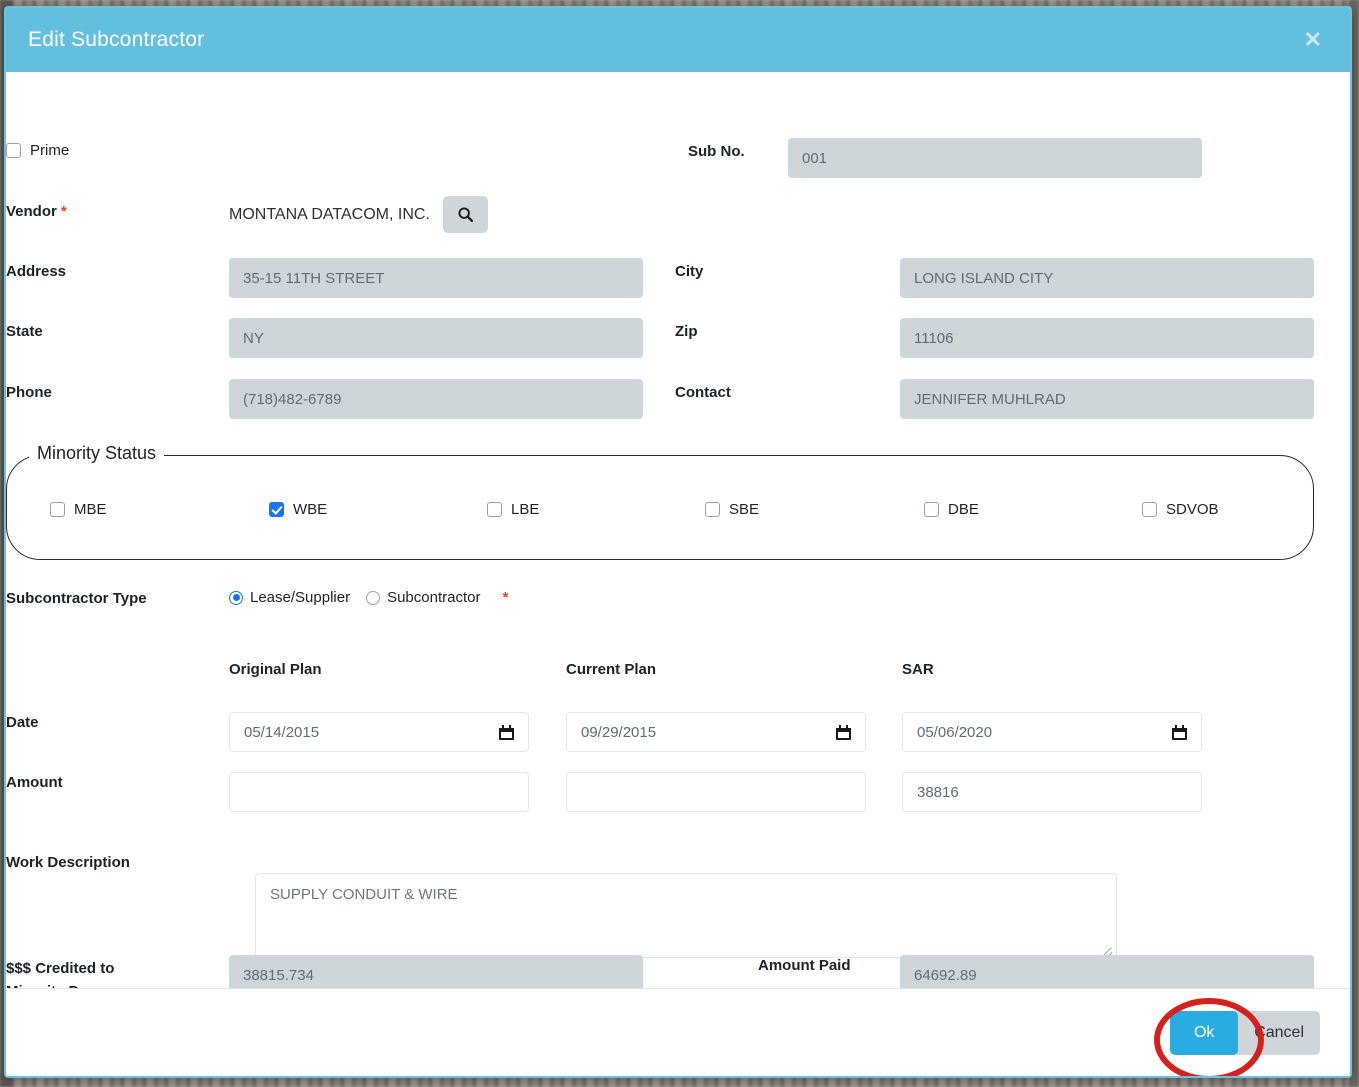 The height and width of the screenshot is (1087, 1359). I want to click on column-header-original-plan: Original Plan, so click(275, 669).